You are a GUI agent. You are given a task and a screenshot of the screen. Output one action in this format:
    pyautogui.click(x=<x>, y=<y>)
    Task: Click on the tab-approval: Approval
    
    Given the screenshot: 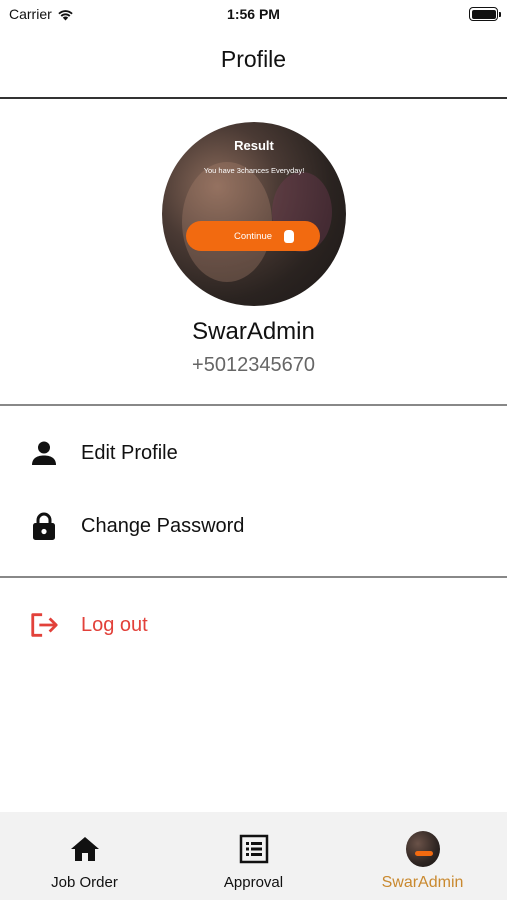 What is the action you would take?
    pyautogui.click(x=253, y=856)
    